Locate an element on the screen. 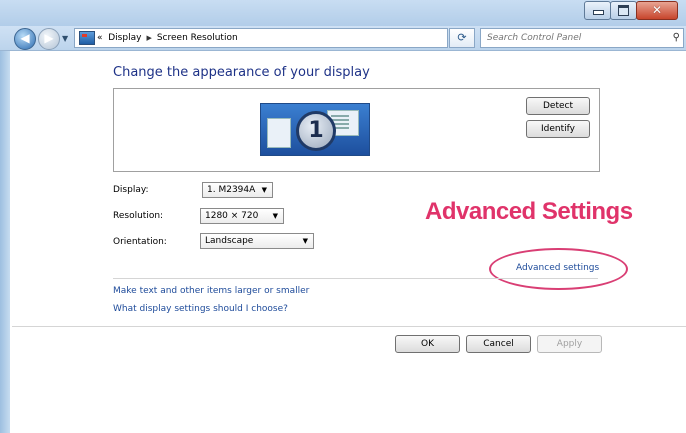  recent-pages-dropdown-icon: ▼ is located at coordinates (65, 38).